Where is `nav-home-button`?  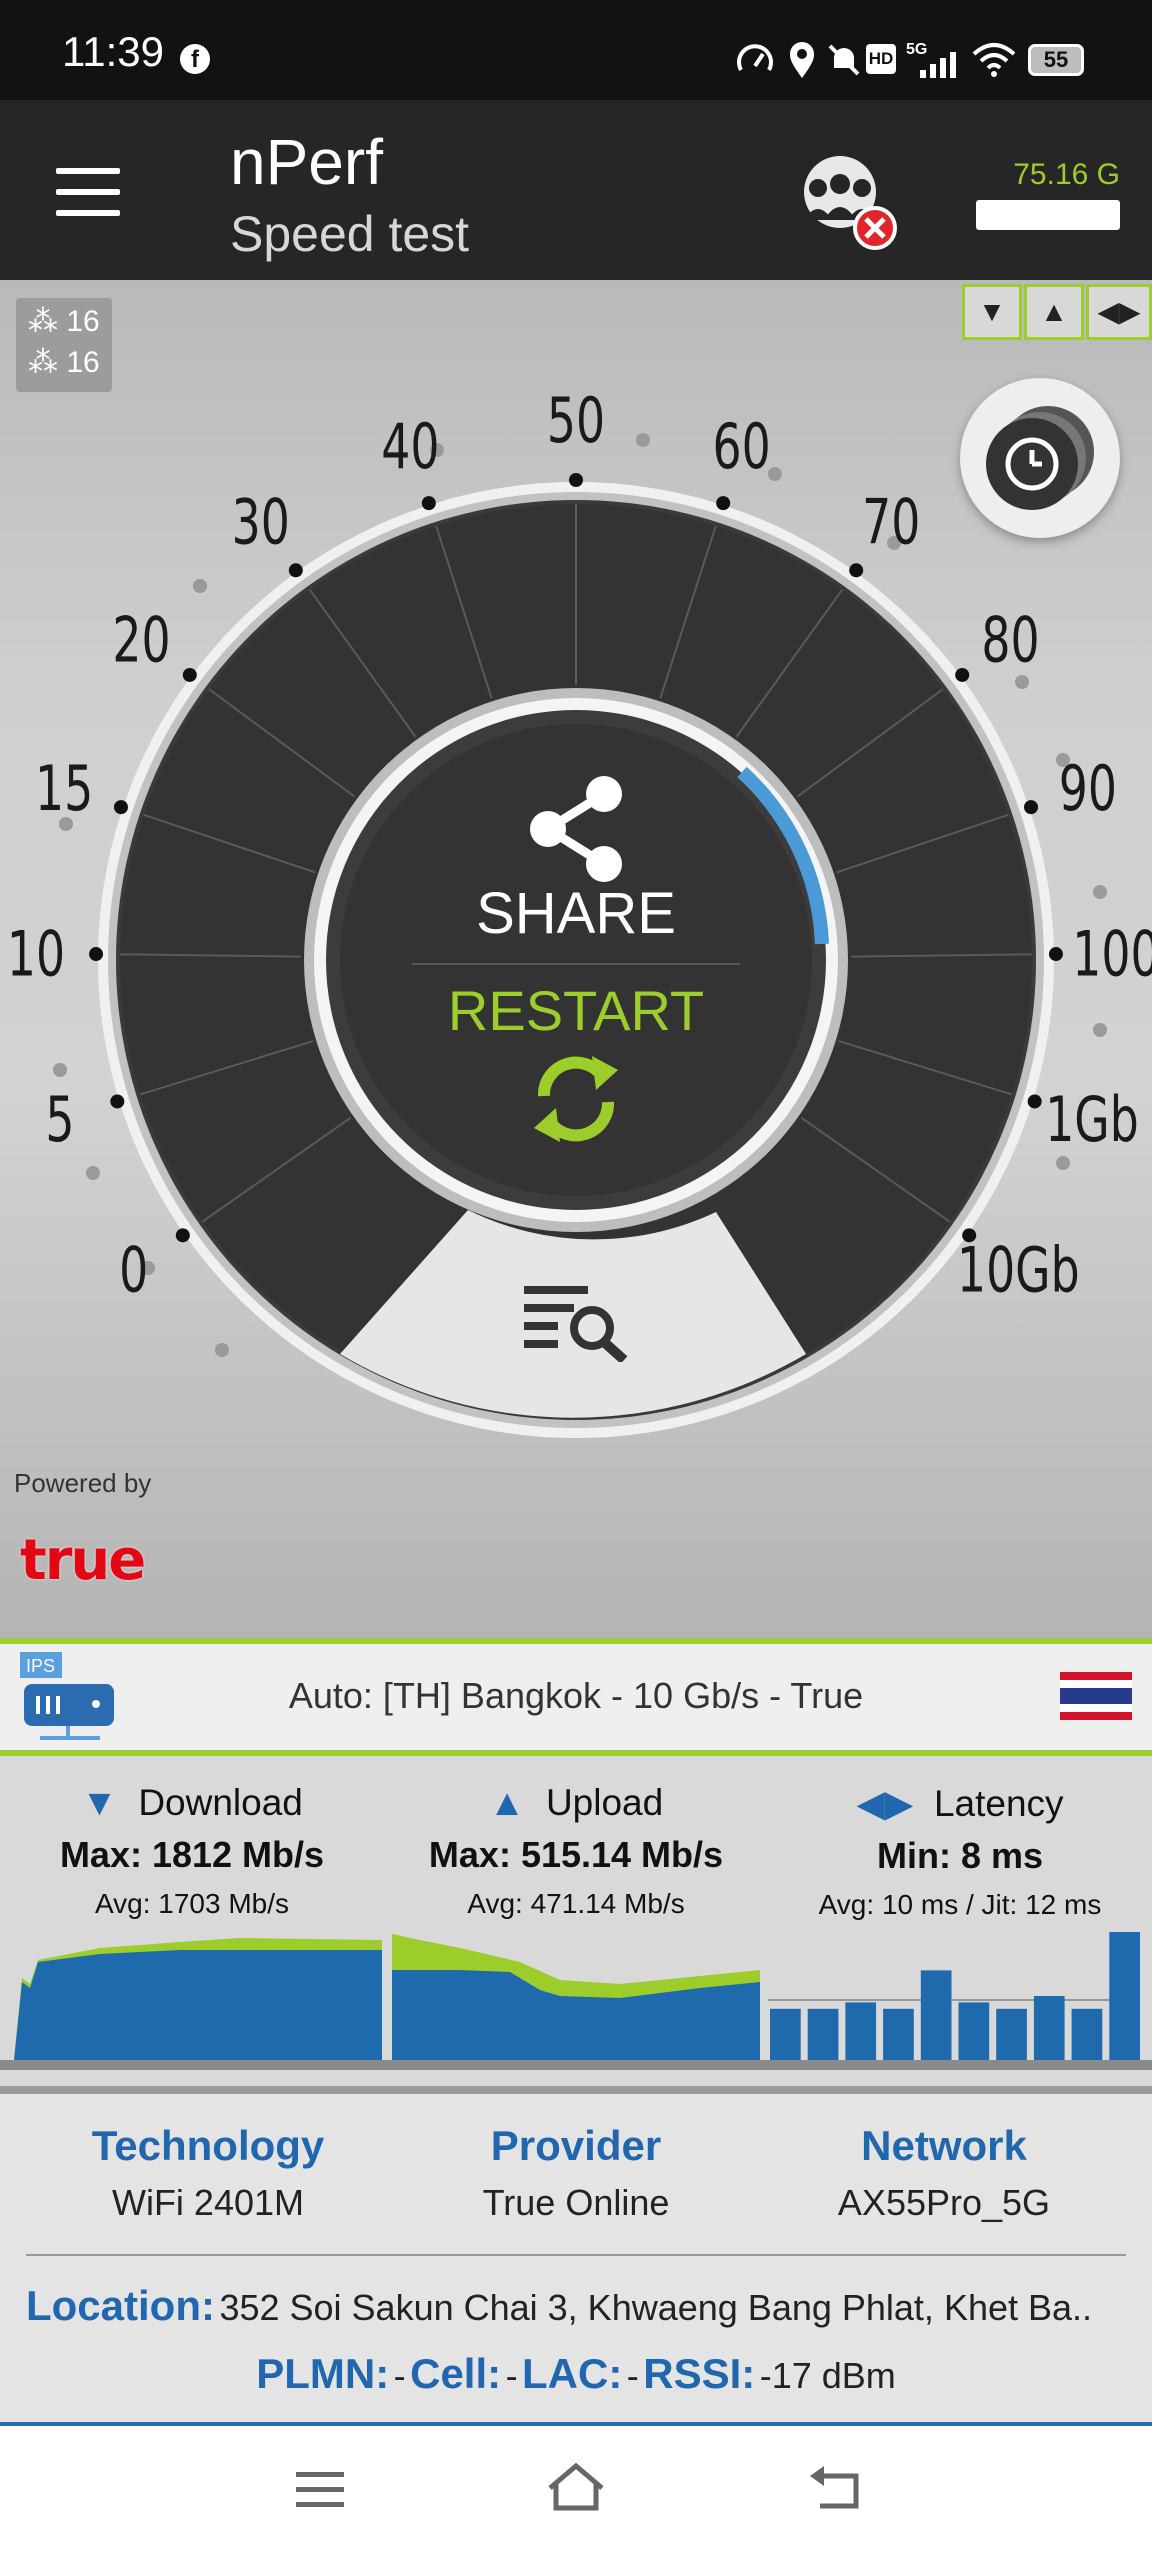 nav-home-button is located at coordinates (576, 2488).